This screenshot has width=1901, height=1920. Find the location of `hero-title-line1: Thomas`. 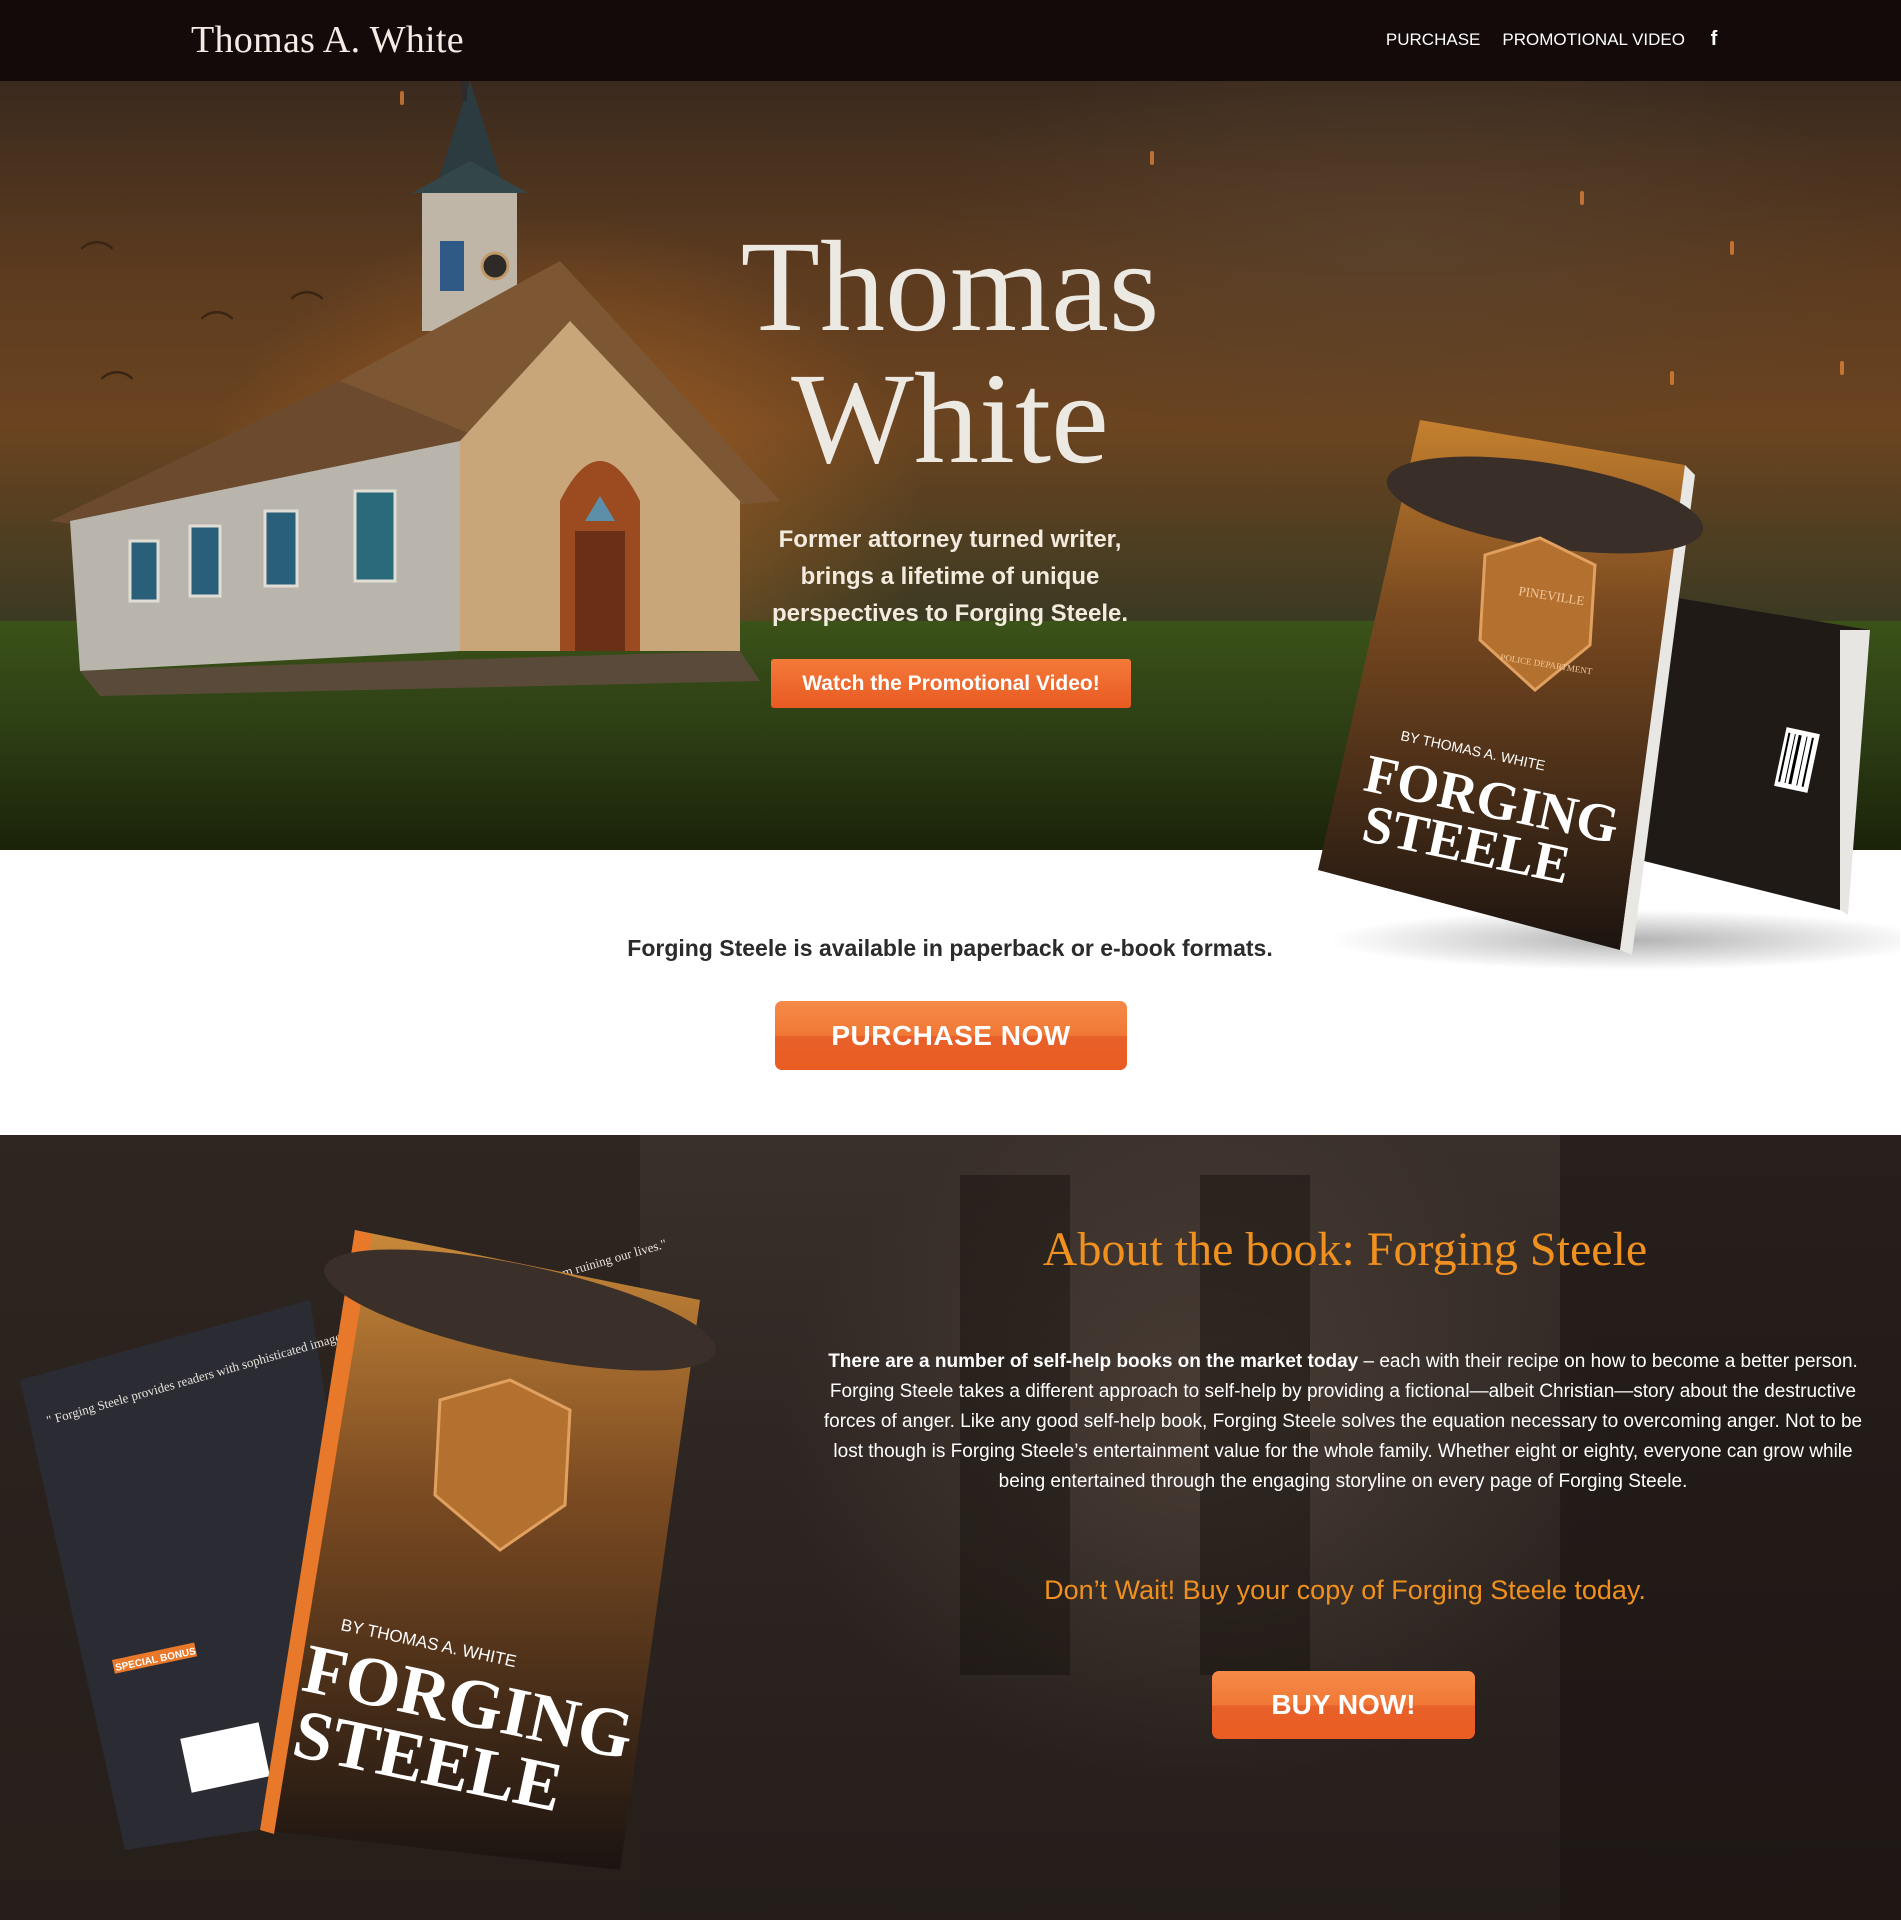

hero-title-line1: Thomas is located at coordinates (950, 287).